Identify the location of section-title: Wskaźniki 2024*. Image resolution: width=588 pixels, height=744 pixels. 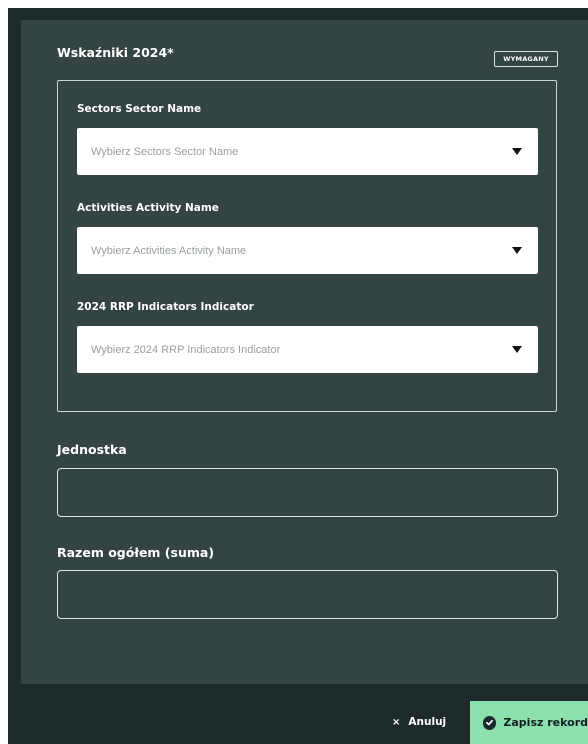
(115, 52).